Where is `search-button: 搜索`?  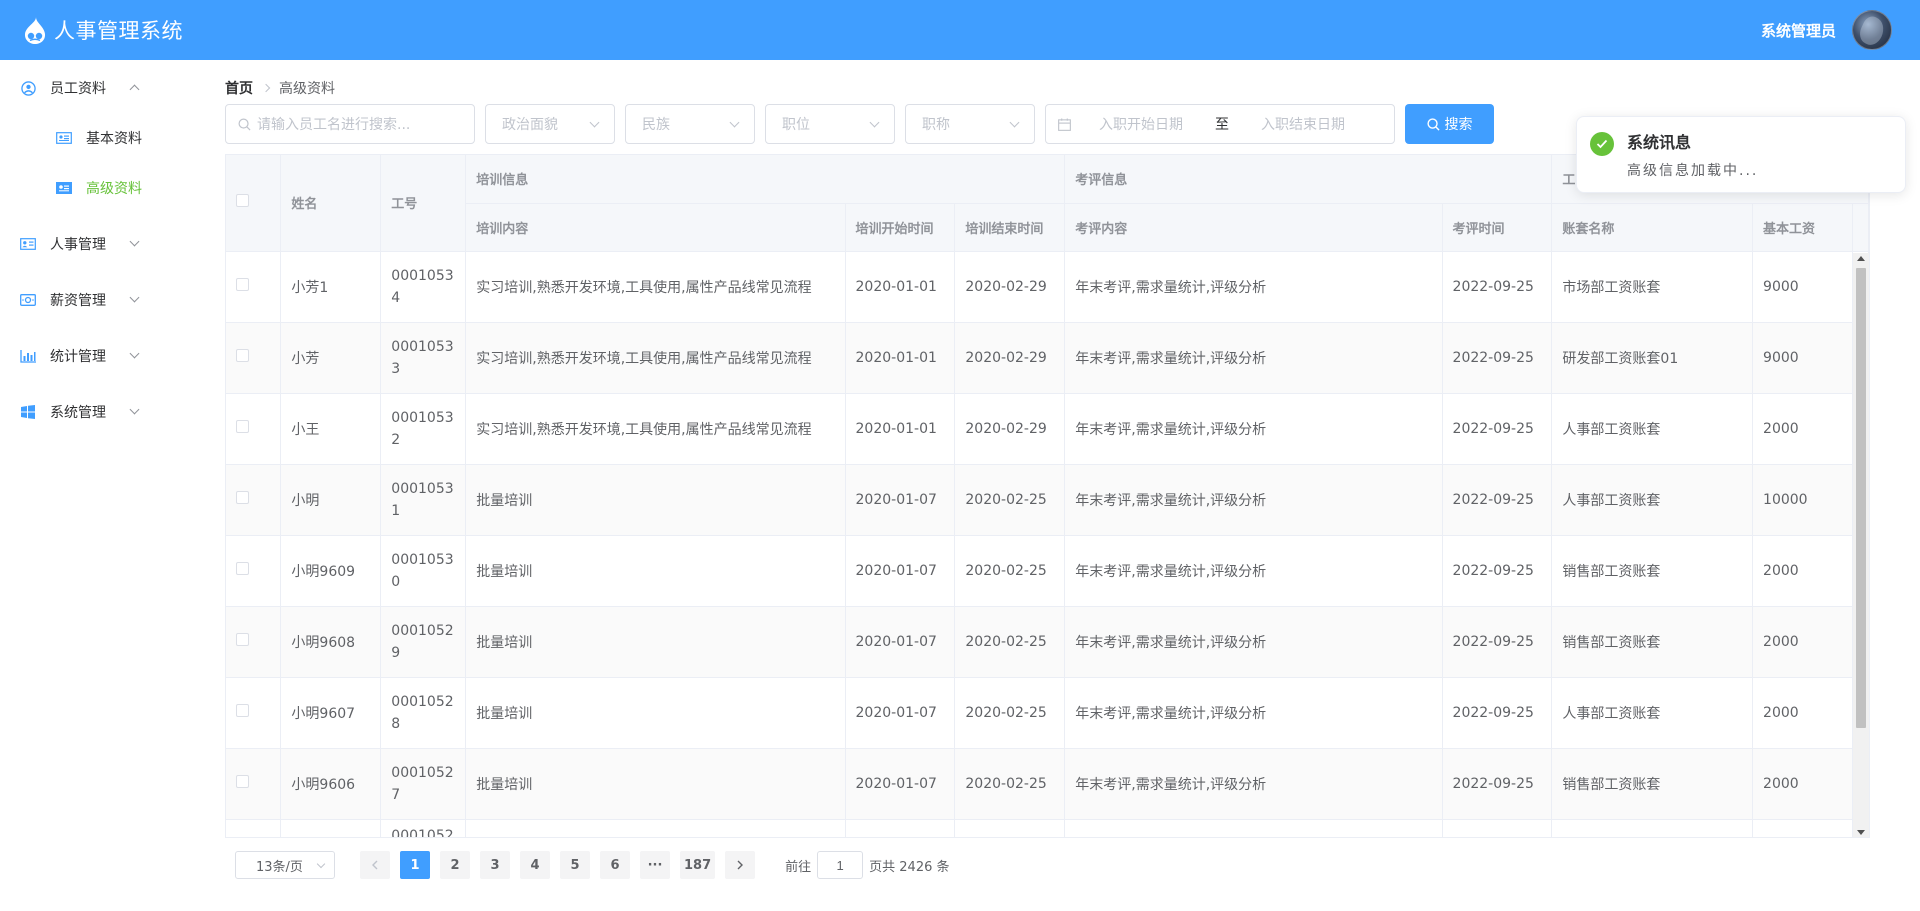 search-button: 搜索 is located at coordinates (1449, 124).